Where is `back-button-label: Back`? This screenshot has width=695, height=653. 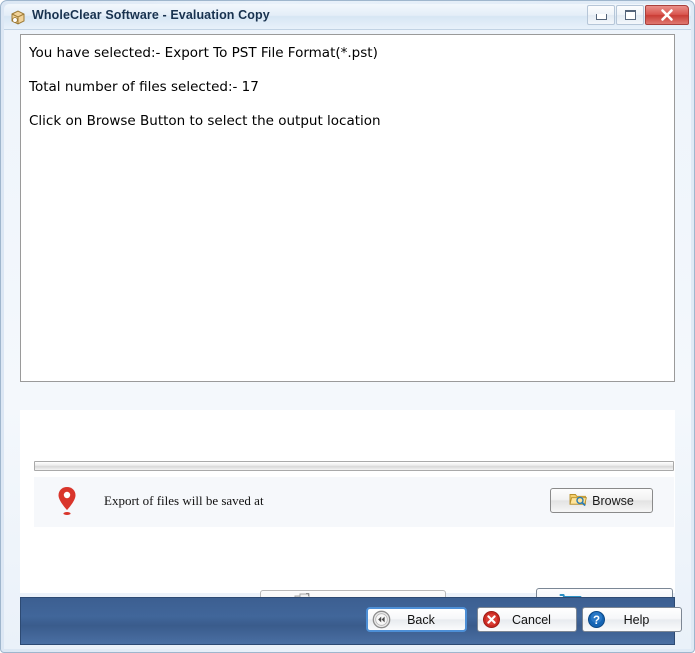 back-button-label: Back is located at coordinates (421, 619).